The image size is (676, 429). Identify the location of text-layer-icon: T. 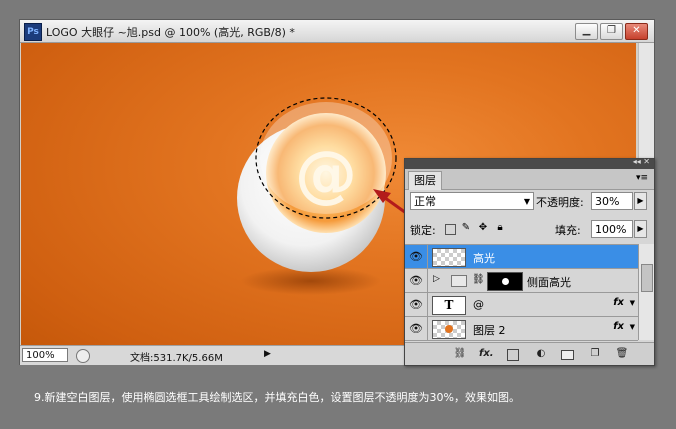
(449, 305).